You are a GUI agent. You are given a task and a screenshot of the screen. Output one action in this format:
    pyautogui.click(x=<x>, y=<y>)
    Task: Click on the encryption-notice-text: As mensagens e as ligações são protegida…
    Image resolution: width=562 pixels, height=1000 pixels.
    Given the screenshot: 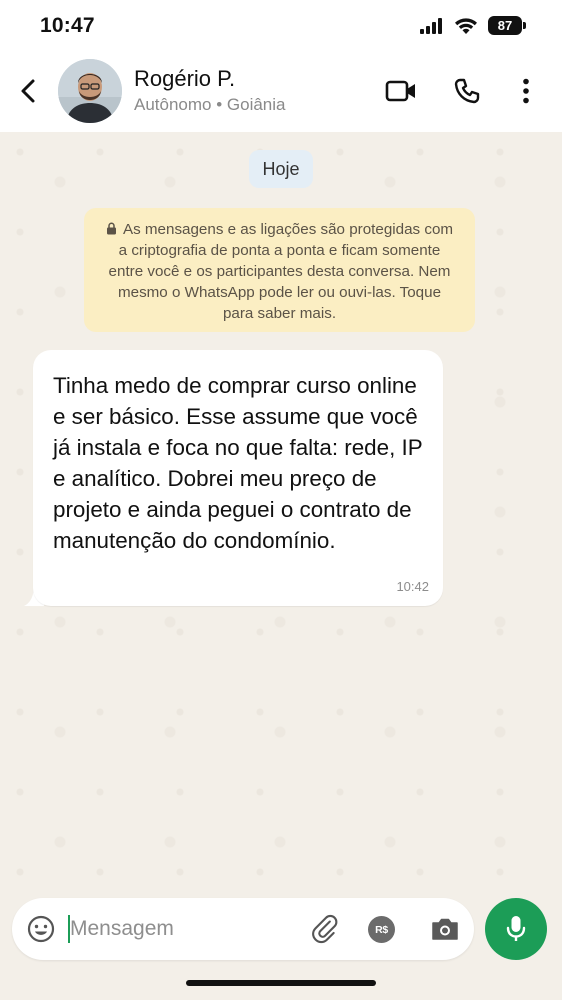 What is the action you would take?
    pyautogui.click(x=281, y=271)
    